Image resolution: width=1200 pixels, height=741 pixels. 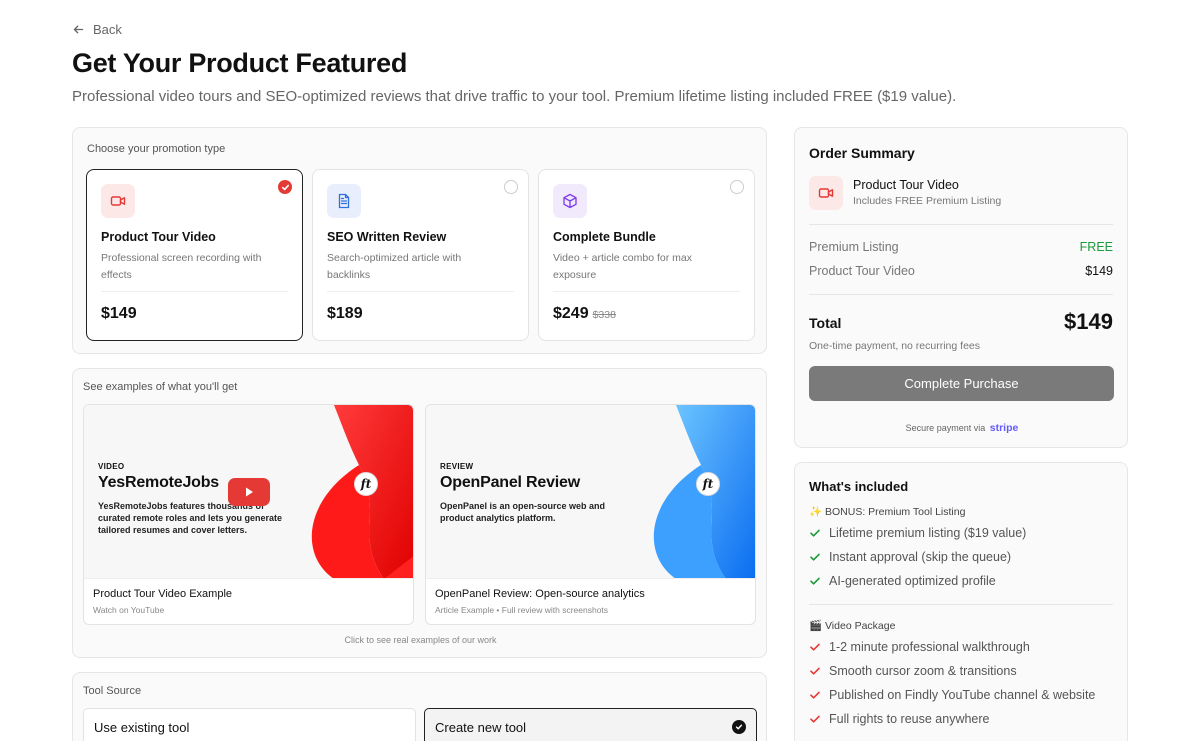 What do you see at coordinates (107, 29) in the screenshot?
I see `back-label: Back` at bounding box center [107, 29].